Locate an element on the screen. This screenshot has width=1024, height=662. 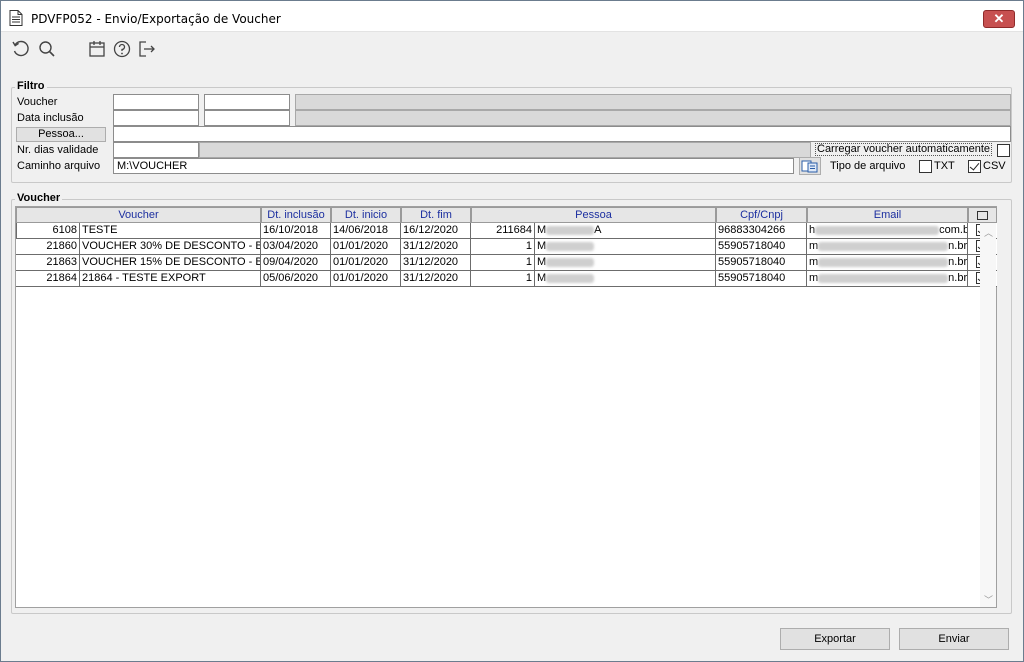
column-header-cpf-cnpj: Cpf/Cnpj is located at coordinates (761, 215).